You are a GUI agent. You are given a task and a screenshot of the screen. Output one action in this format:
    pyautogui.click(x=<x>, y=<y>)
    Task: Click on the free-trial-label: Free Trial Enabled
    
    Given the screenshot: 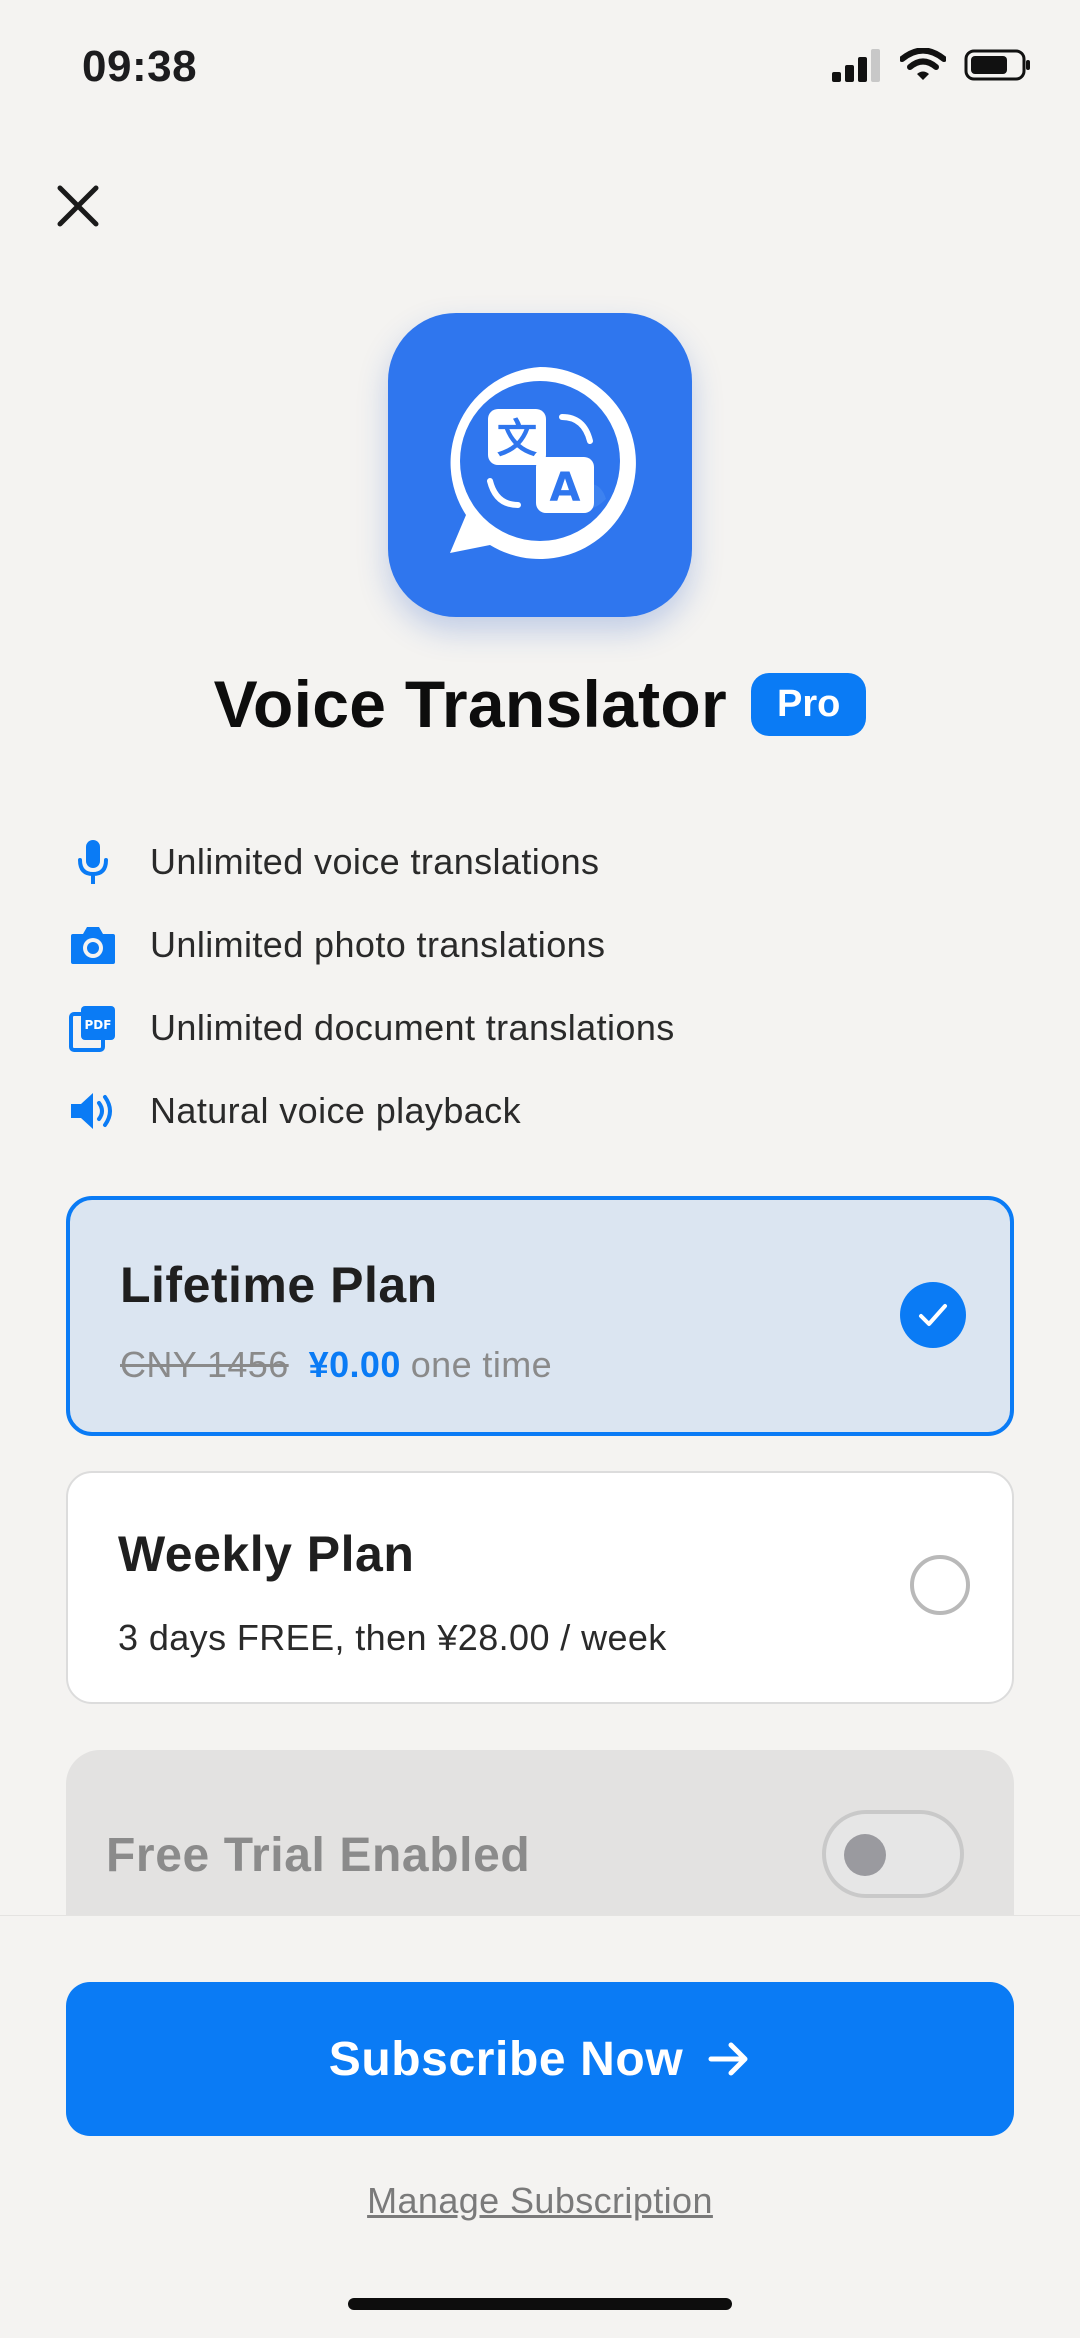 What is the action you would take?
    pyautogui.click(x=318, y=1855)
    